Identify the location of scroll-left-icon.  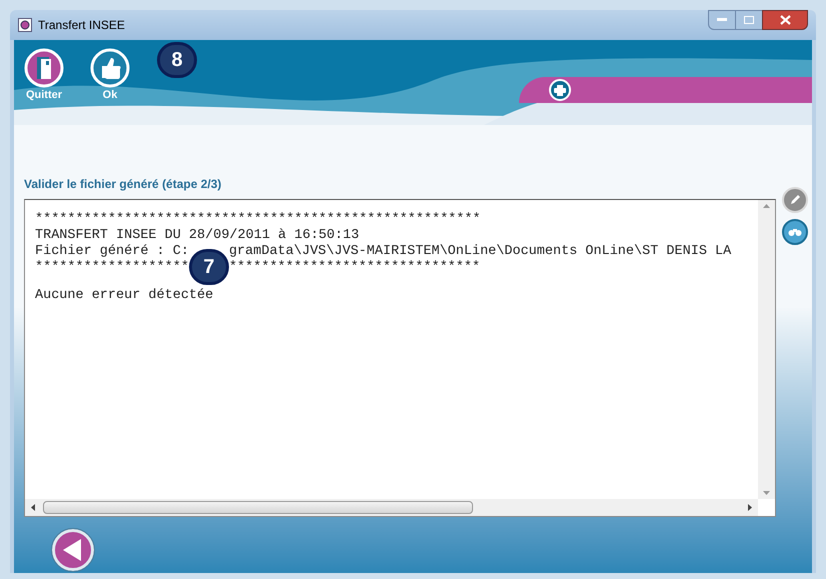
(33, 507).